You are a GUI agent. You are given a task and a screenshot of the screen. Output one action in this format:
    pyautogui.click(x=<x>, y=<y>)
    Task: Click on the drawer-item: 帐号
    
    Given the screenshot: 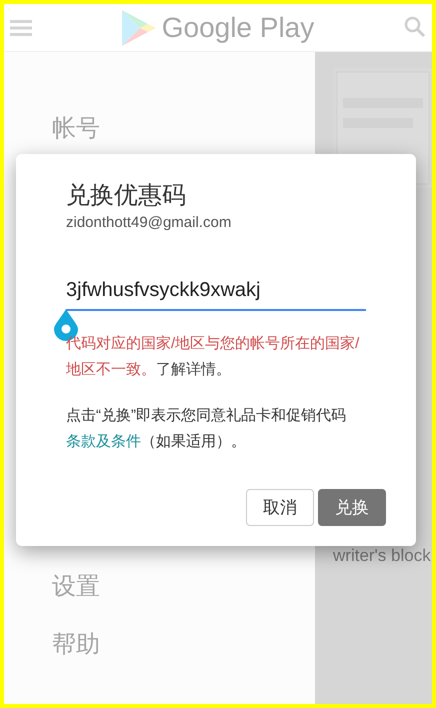 What is the action you would take?
    pyautogui.click(x=183, y=129)
    